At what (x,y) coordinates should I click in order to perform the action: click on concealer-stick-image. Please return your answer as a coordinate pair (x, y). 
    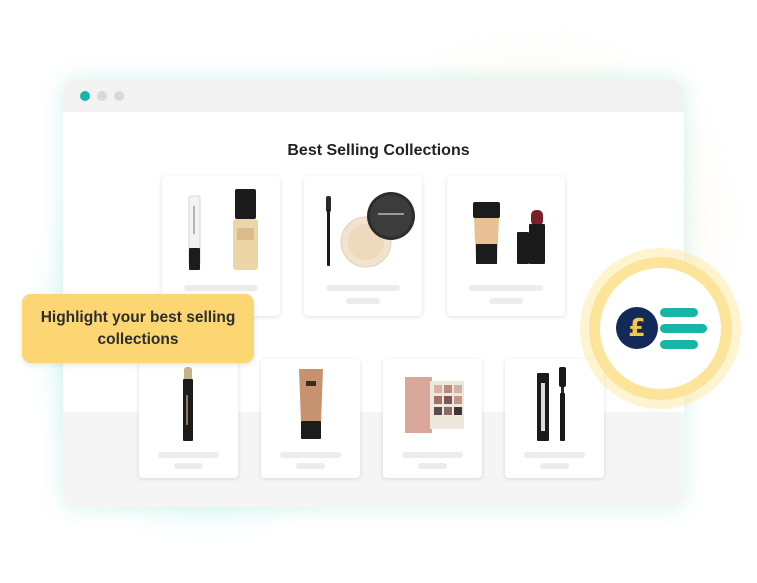
    Looking at the image, I should click on (188, 404).